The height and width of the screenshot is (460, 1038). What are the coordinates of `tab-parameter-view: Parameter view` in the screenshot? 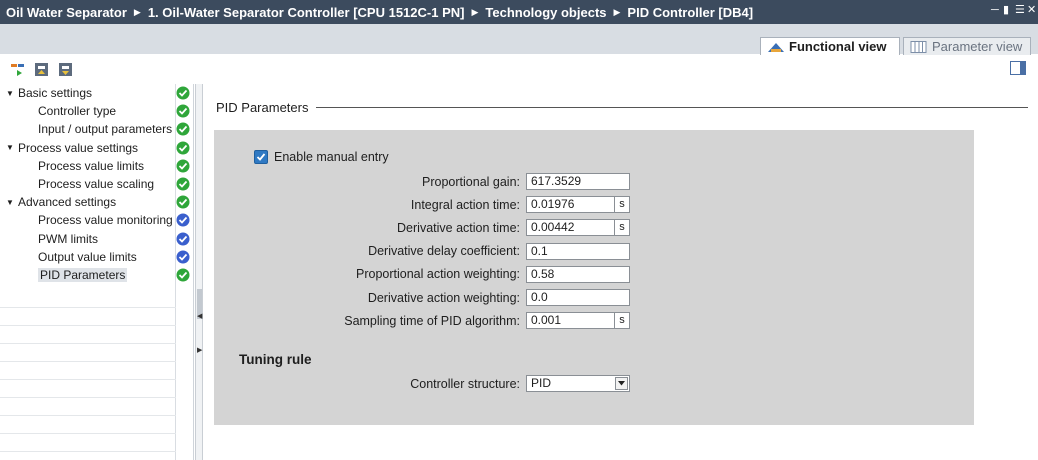 It's located at (967, 46).